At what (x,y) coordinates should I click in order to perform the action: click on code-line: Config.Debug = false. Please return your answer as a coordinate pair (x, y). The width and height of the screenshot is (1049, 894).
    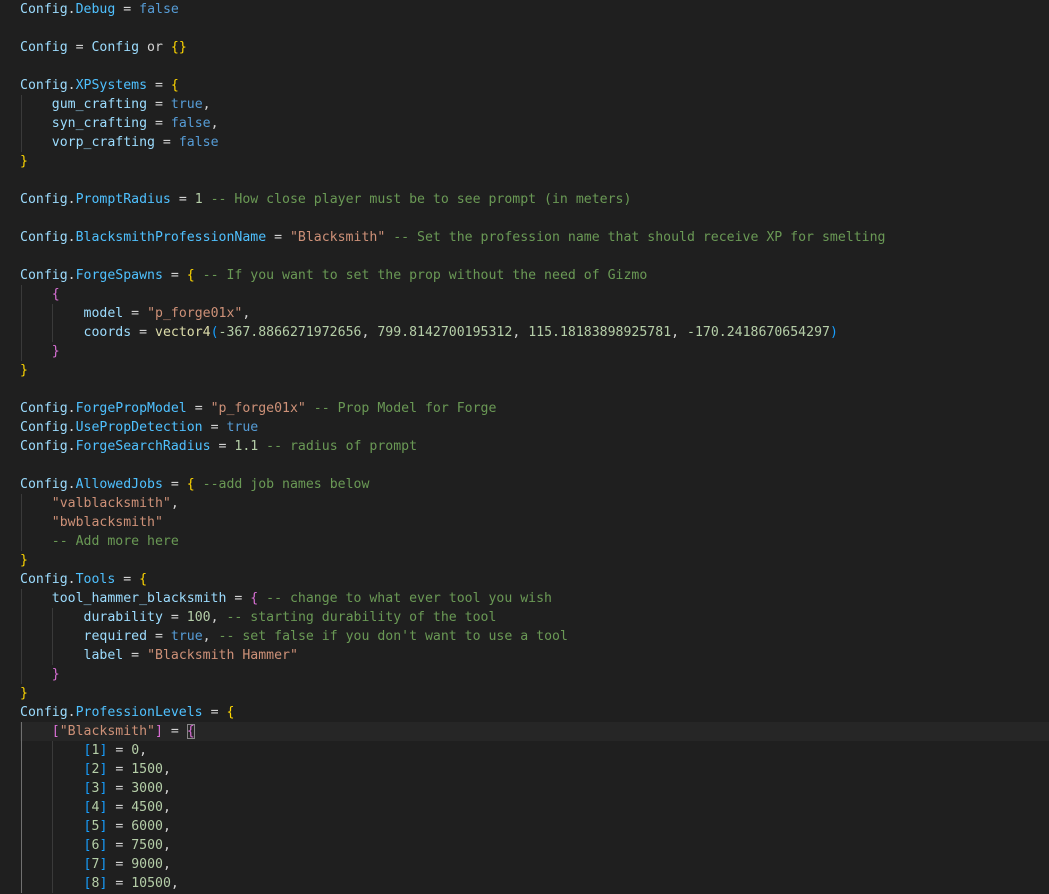
    Looking at the image, I should click on (534, 9).